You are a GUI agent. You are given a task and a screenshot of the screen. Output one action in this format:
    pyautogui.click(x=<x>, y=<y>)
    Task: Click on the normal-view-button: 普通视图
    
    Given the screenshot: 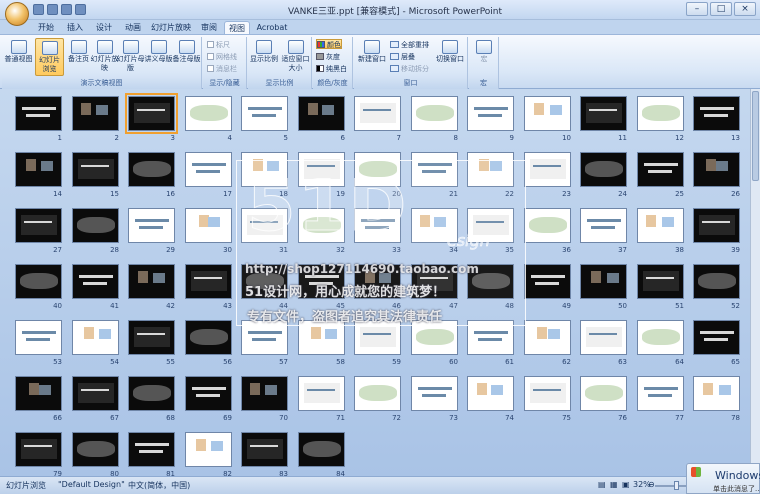 What is the action you would take?
    pyautogui.click(x=18, y=57)
    